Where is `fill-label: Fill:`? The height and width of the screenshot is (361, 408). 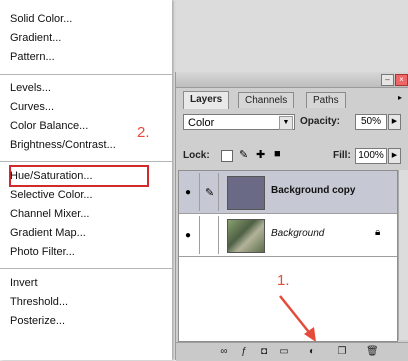 fill-label: Fill: is located at coordinates (342, 155).